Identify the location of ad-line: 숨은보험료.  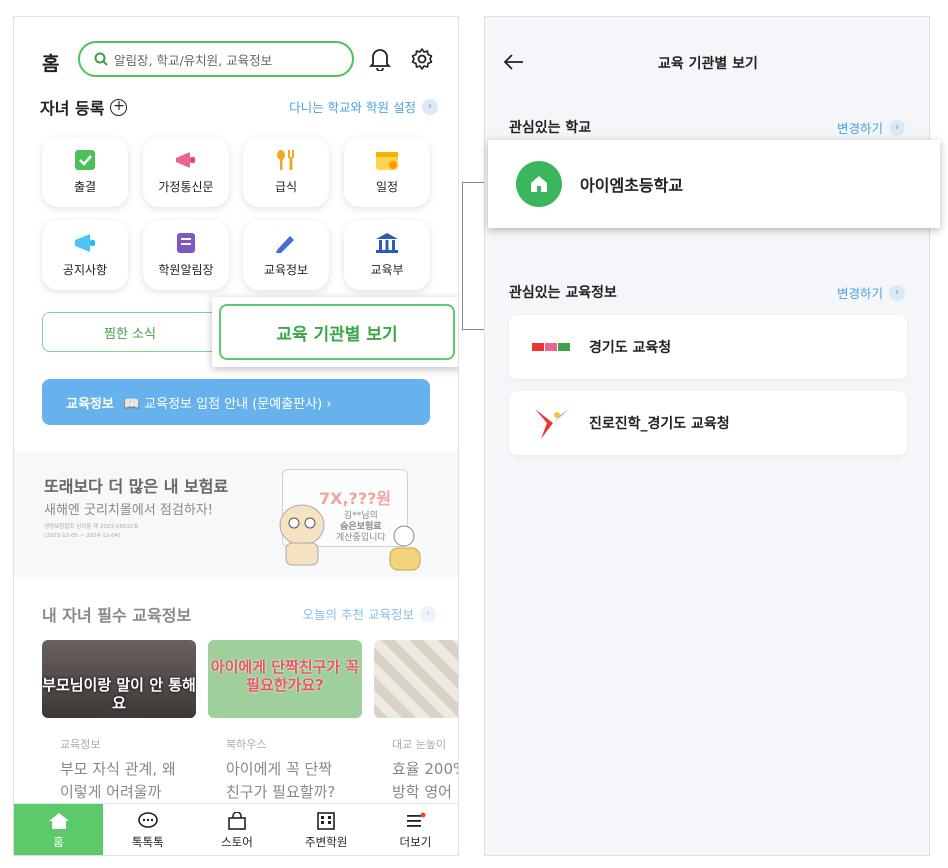
(361, 527).